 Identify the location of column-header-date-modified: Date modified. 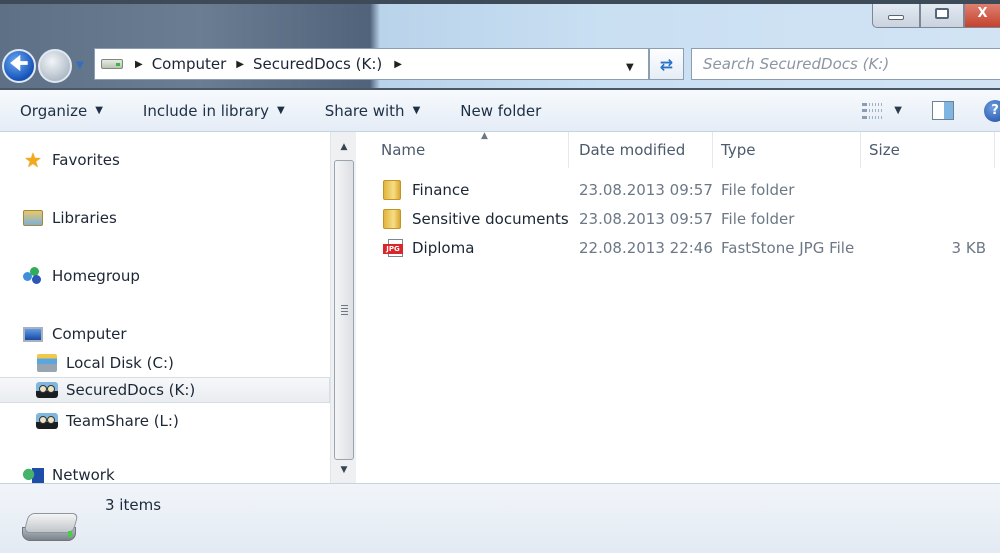
(642, 150).